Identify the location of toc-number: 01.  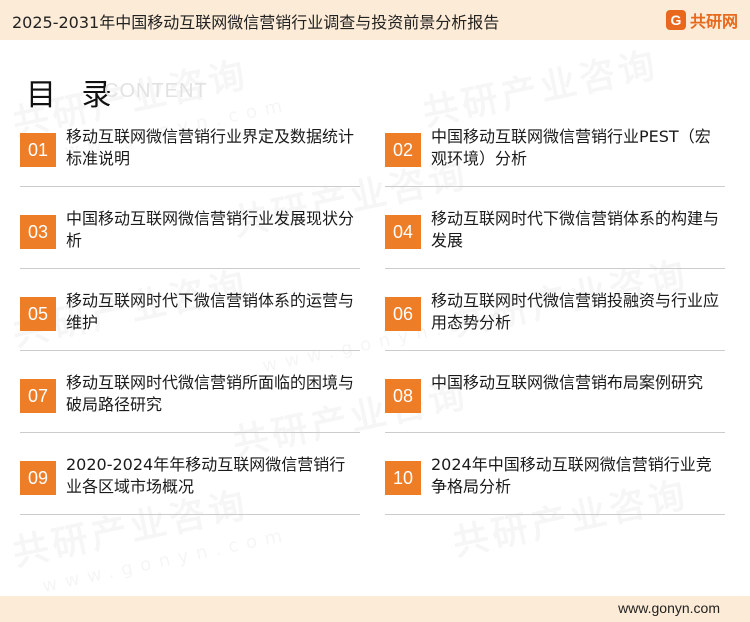
(38, 150).